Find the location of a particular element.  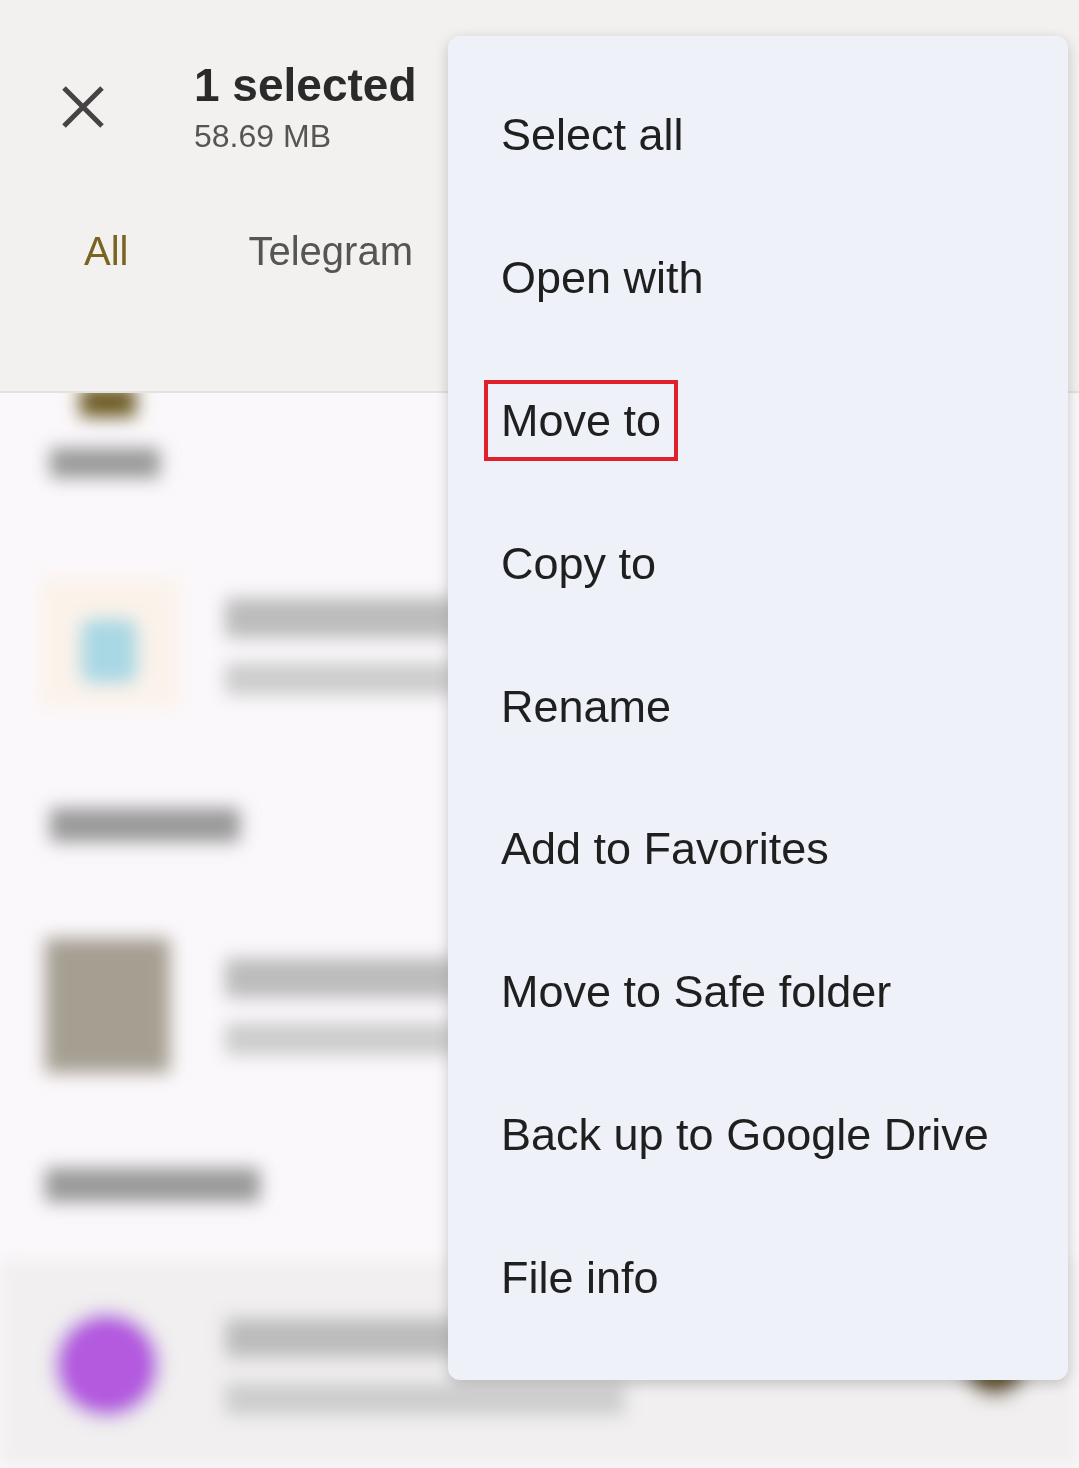

menu-item: Back up to Google Drive is located at coordinates (745, 1135).